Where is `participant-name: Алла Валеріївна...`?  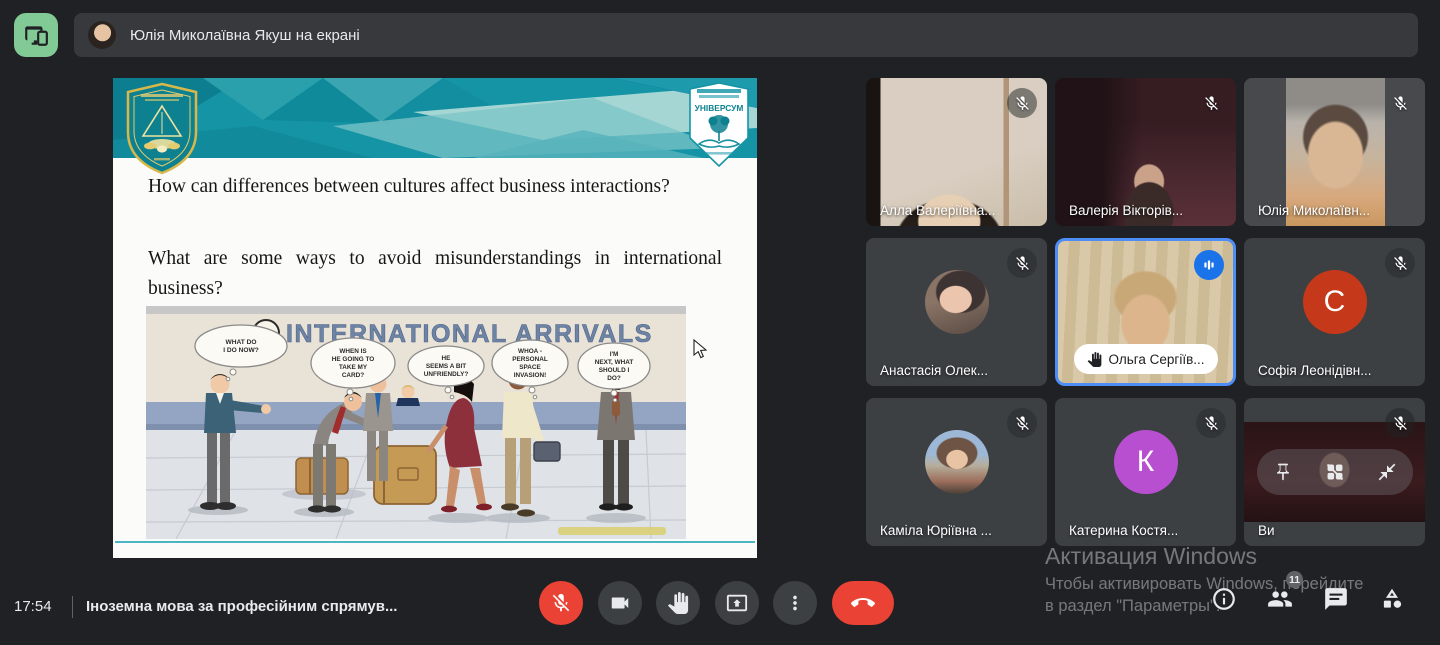
participant-name: Алла Валеріївна... is located at coordinates (938, 210).